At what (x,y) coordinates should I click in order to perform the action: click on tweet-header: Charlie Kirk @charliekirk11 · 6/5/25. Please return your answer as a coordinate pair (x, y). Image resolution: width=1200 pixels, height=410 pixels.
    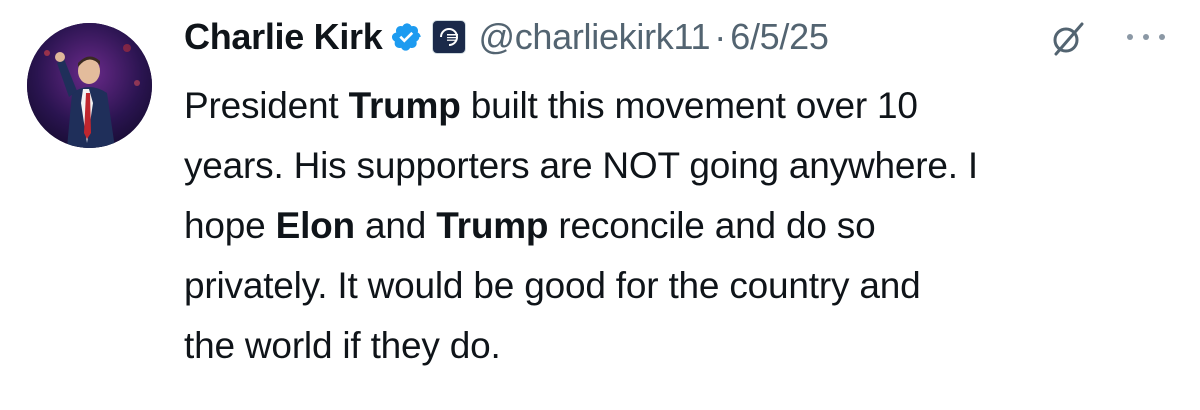
    Looking at the image, I should click on (506, 37).